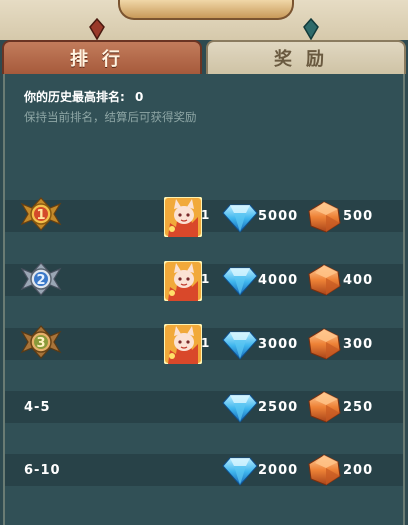  I want to click on medal-number: 1, so click(40, 215).